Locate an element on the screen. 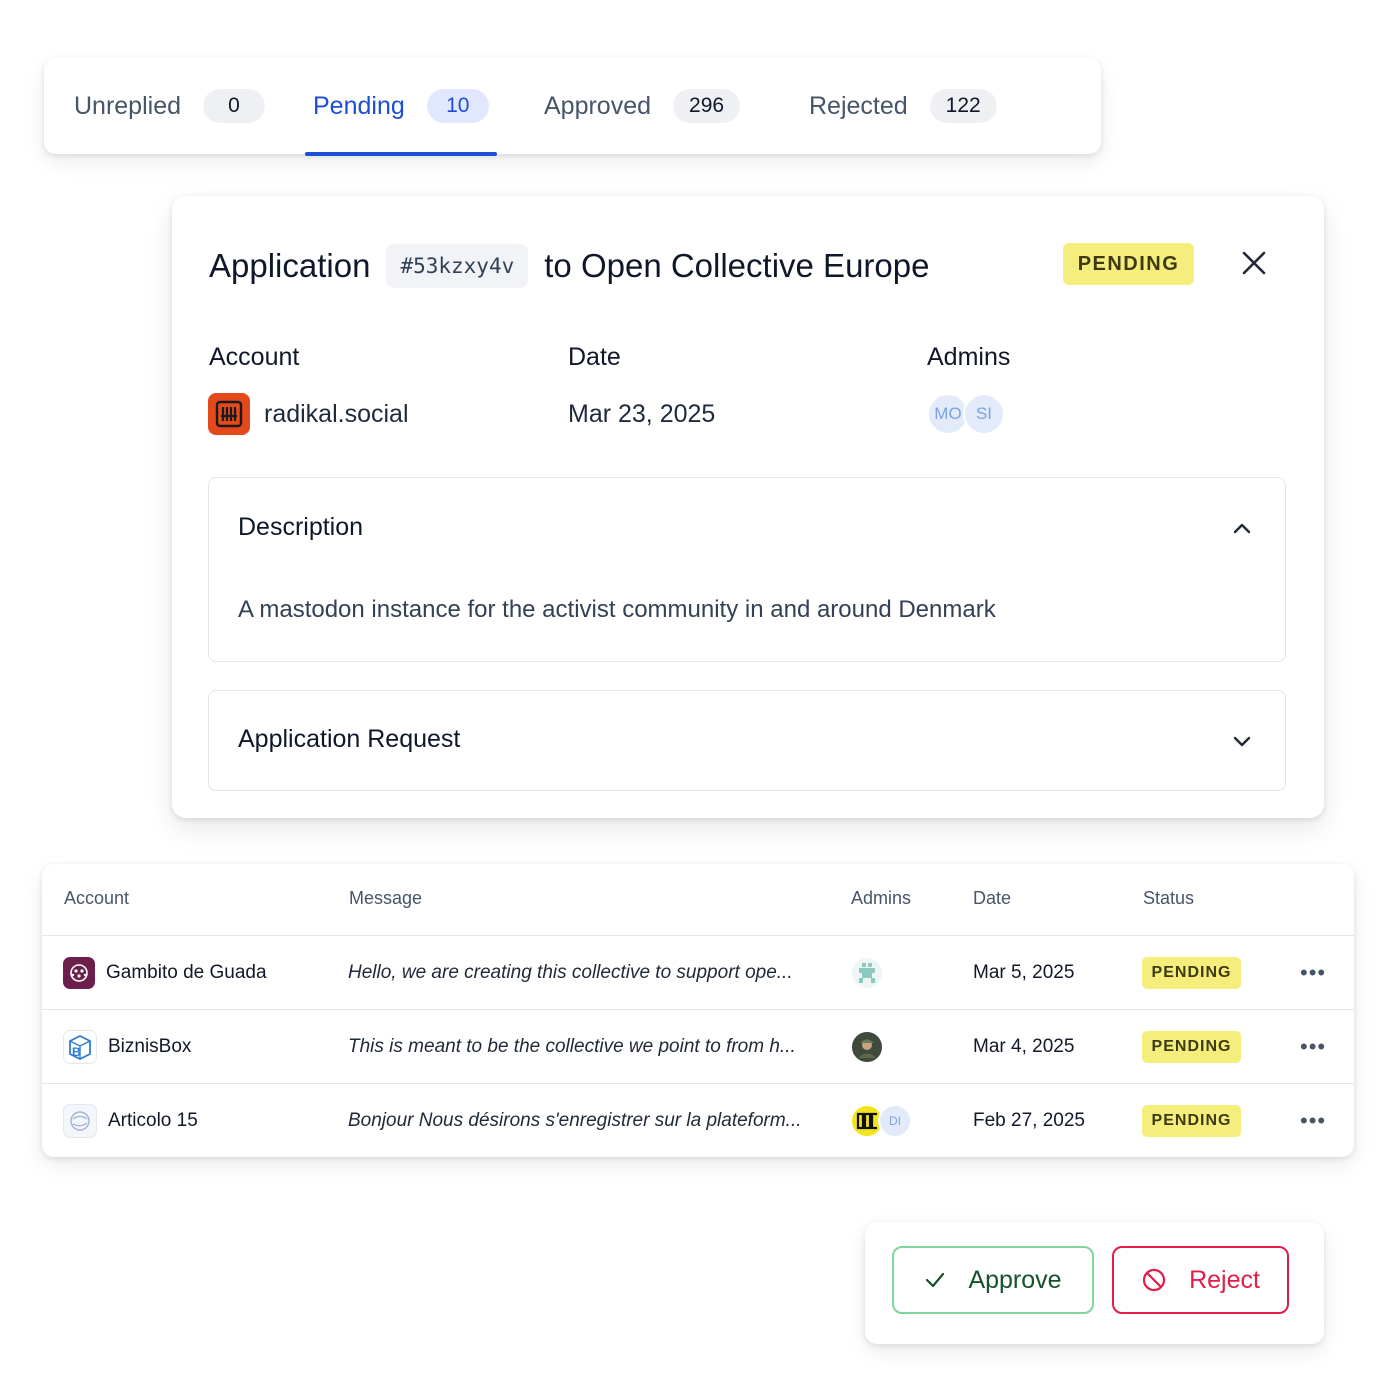  title-prefix: Application is located at coordinates (290, 265).